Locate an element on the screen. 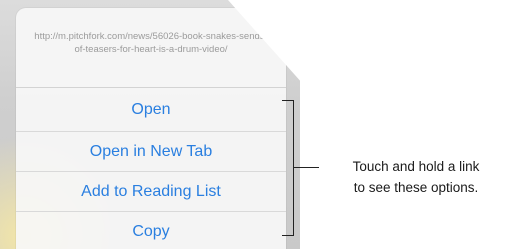  open-in-new-tab-label: Open in New Tab is located at coordinates (151, 151).